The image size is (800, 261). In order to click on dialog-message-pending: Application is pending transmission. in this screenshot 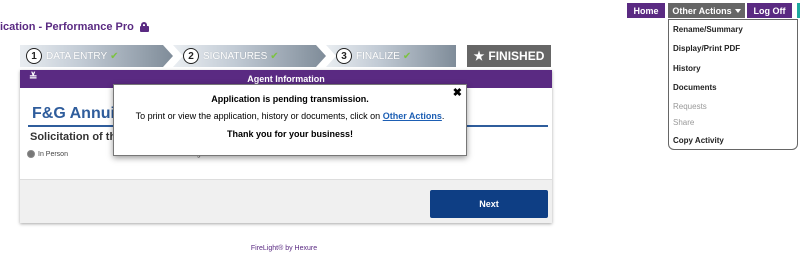, I will do `click(290, 99)`.